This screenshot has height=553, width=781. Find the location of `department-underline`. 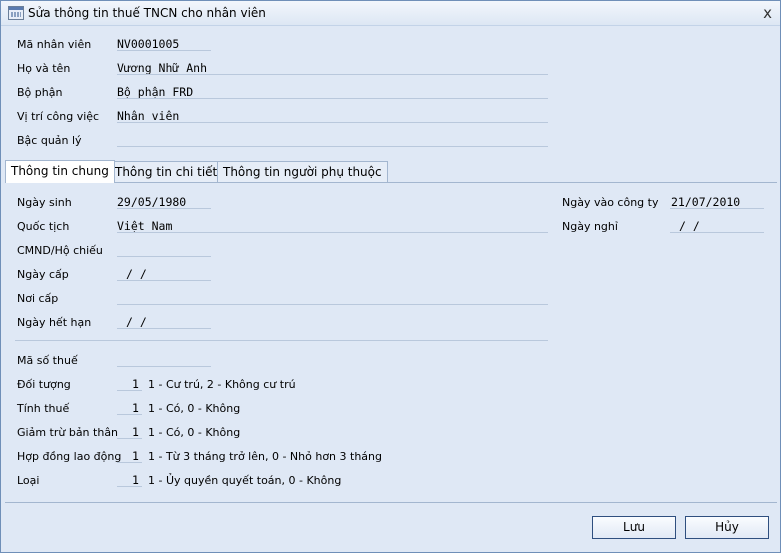

department-underline is located at coordinates (332, 98).